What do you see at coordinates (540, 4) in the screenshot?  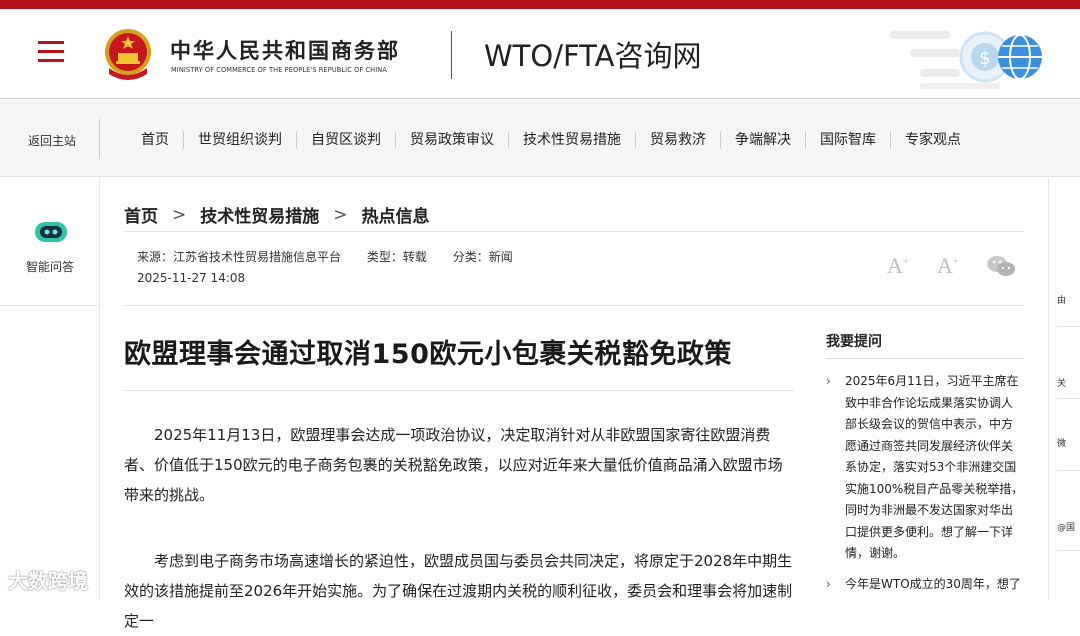 I see `top-accent-bar` at bounding box center [540, 4].